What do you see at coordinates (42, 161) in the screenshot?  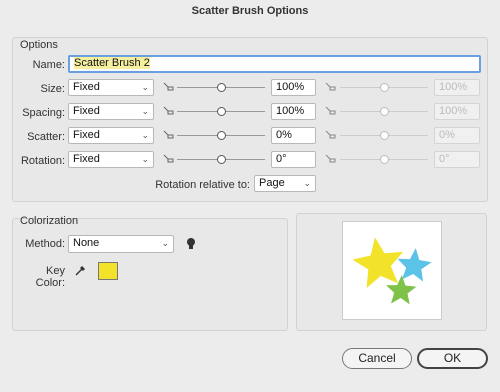 I see `rotation-label: Rotation:` at bounding box center [42, 161].